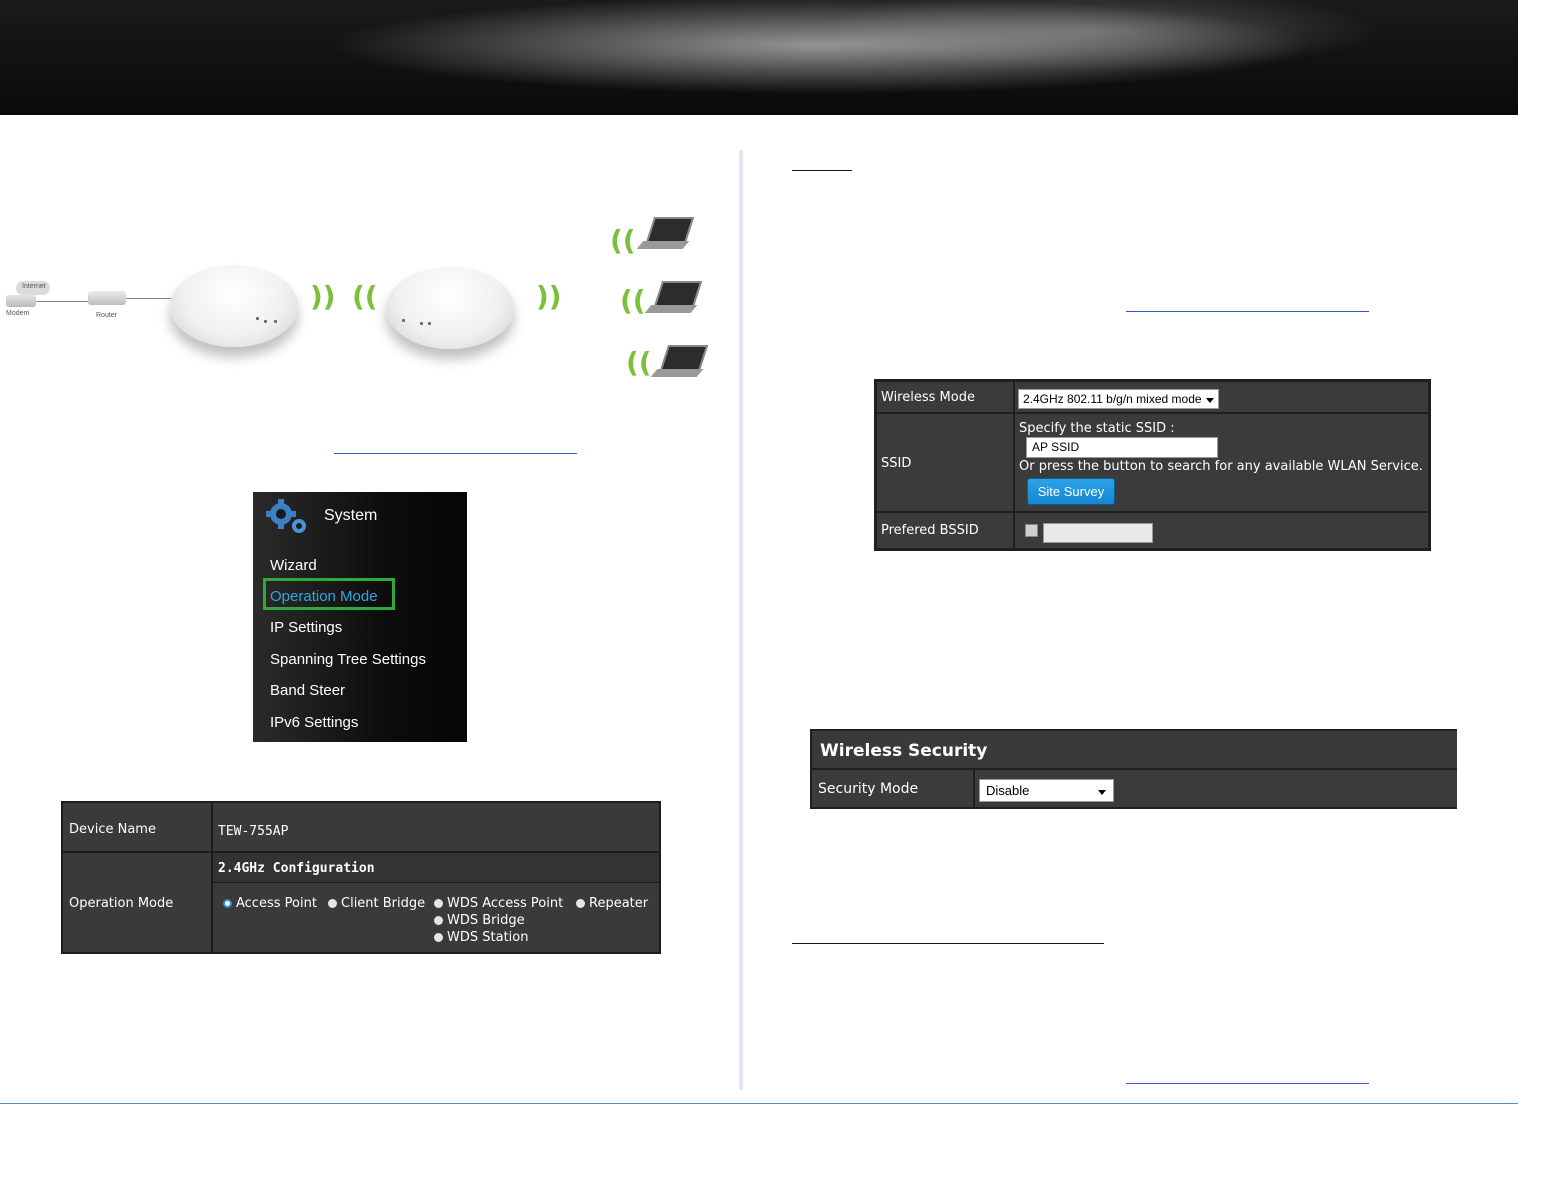 This screenshot has height=1201, width=1548. Describe the element at coordinates (488, 937) in the screenshot. I see `mode-label: WDS Station` at that location.